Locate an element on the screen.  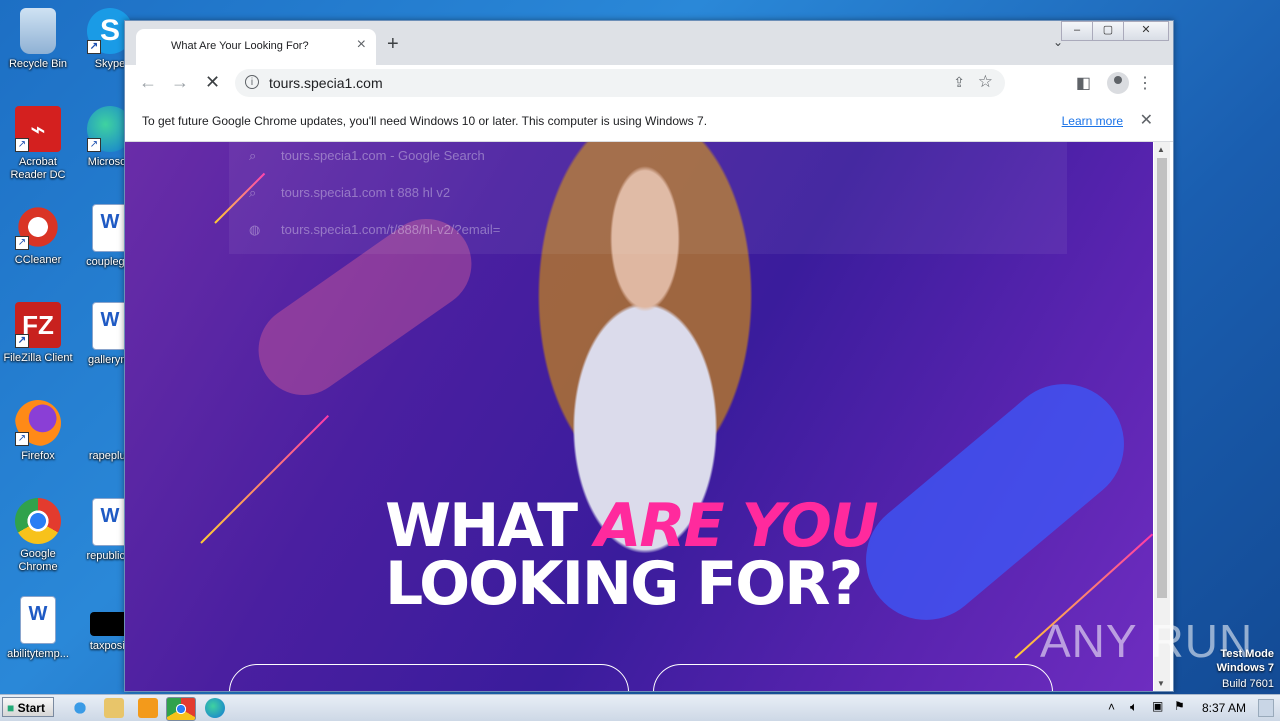
close-icon: ✕ is located at coordinates (1146, 120).